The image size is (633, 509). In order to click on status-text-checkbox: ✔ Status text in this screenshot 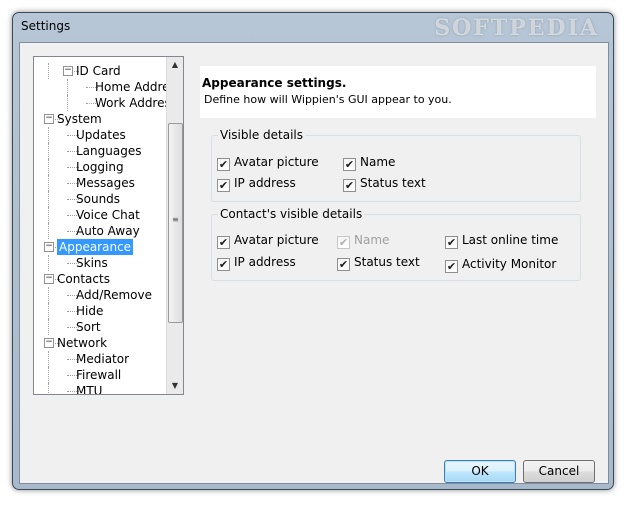, I will do `click(384, 184)`.